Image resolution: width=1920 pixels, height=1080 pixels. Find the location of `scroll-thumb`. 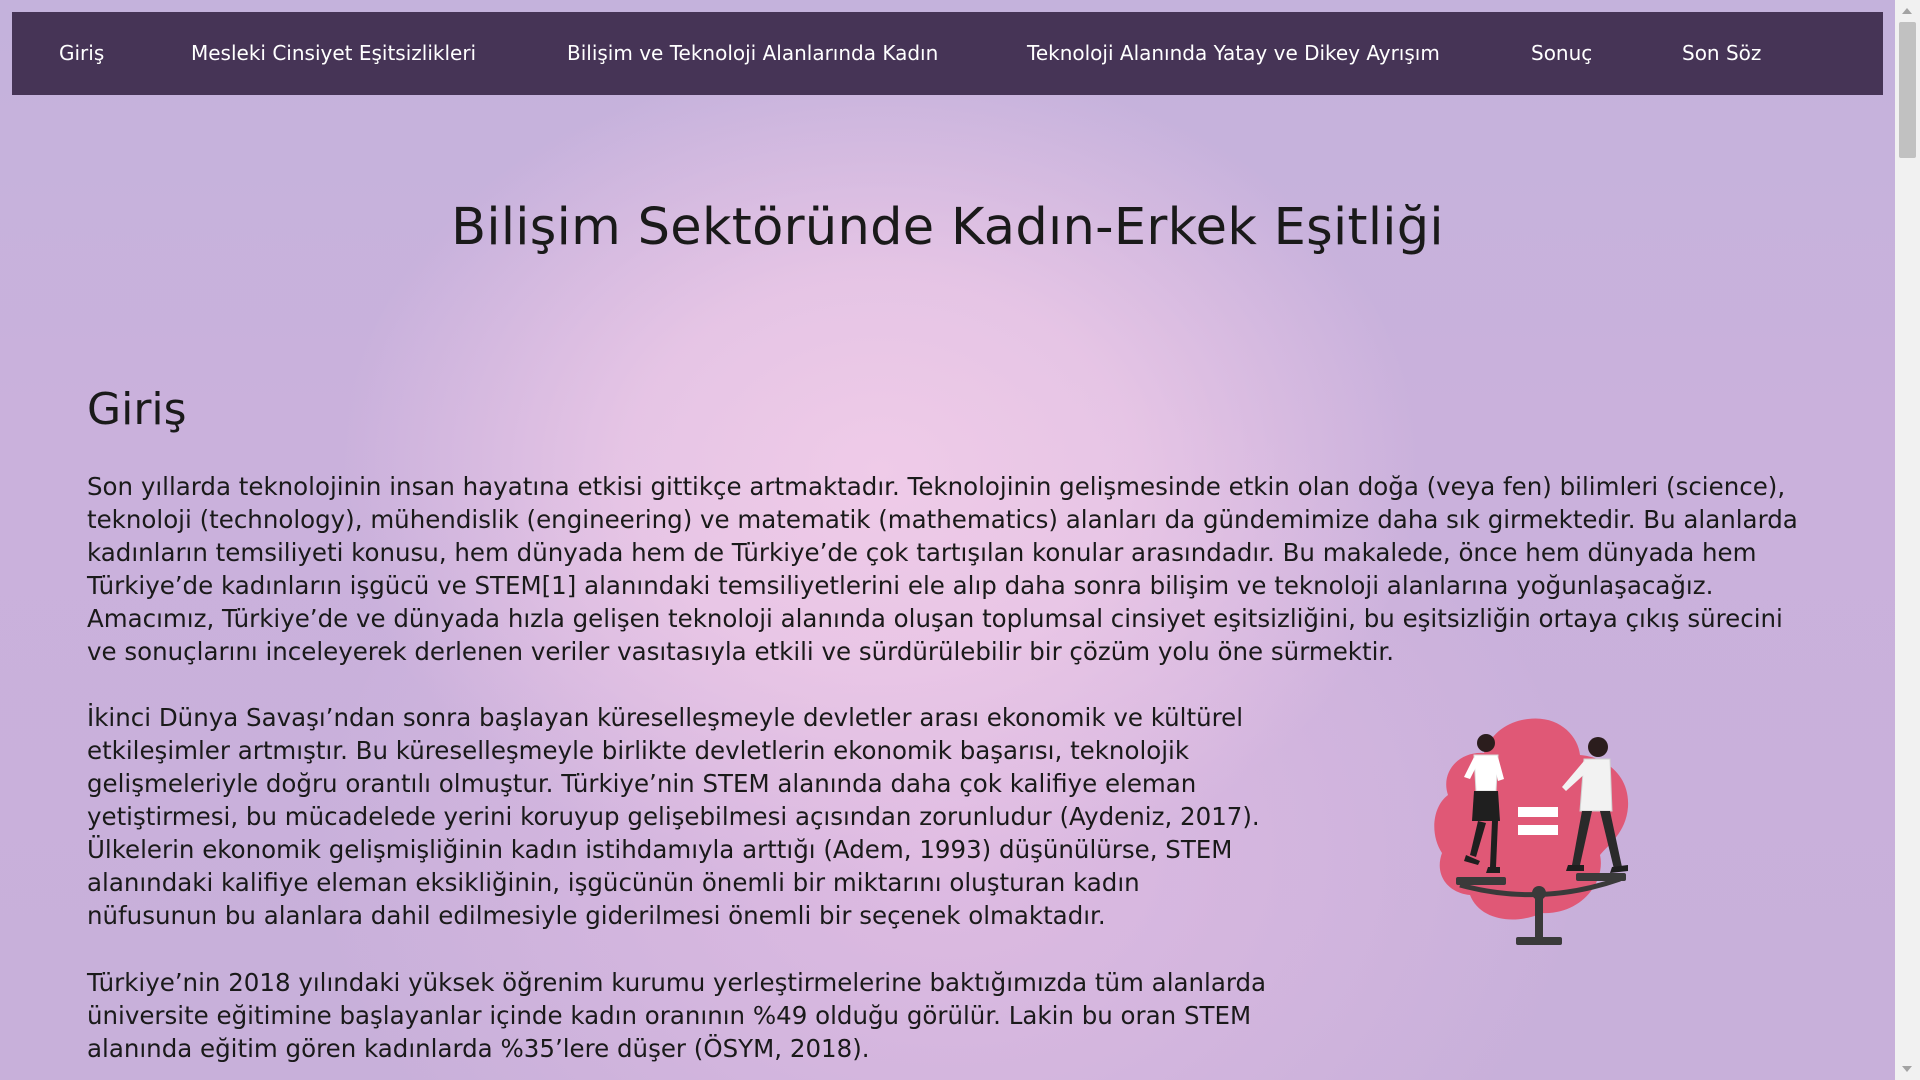

scroll-thumb is located at coordinates (1907, 90).